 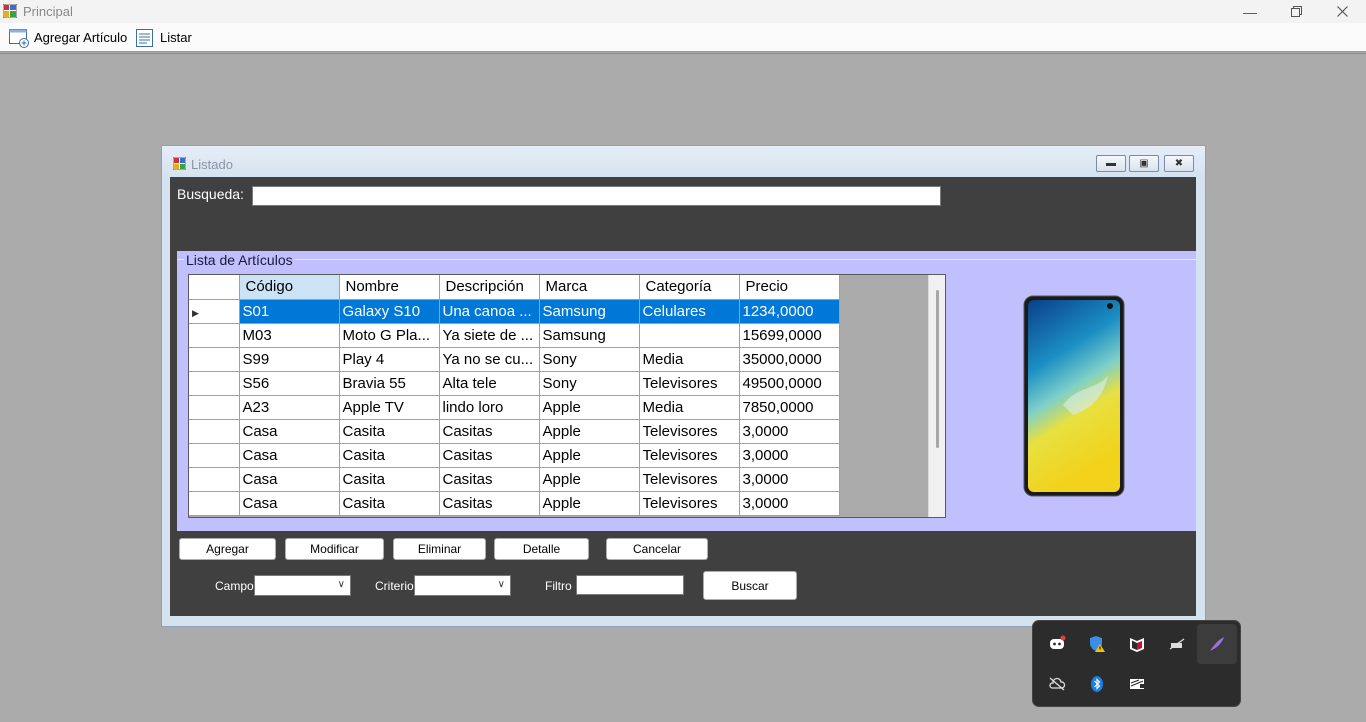 What do you see at coordinates (1217, 644) in the screenshot?
I see `feather-pen-icon` at bounding box center [1217, 644].